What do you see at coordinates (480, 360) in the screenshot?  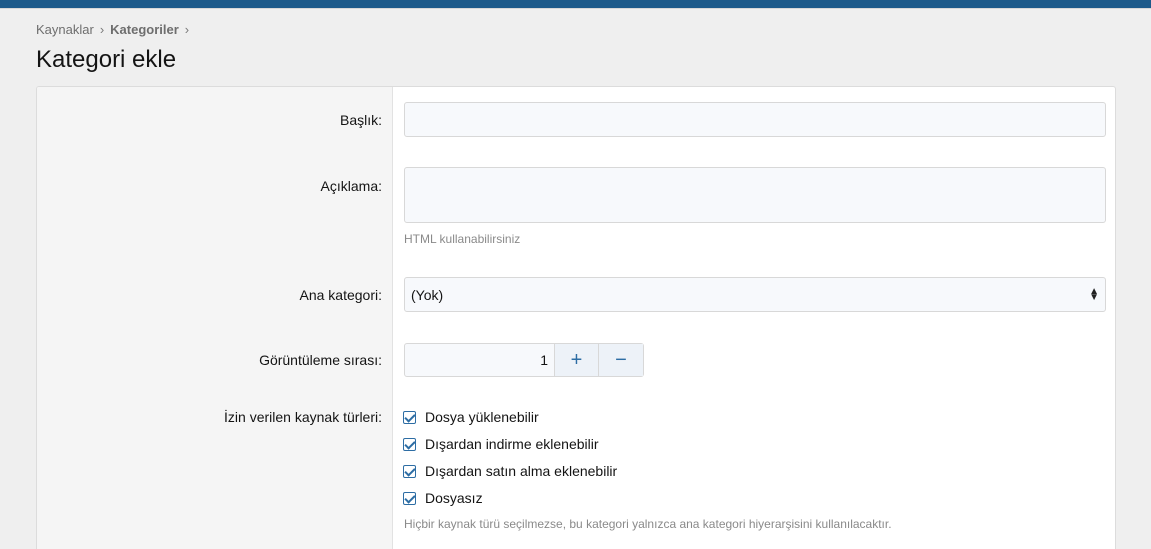 I see `display-order-input: 1` at bounding box center [480, 360].